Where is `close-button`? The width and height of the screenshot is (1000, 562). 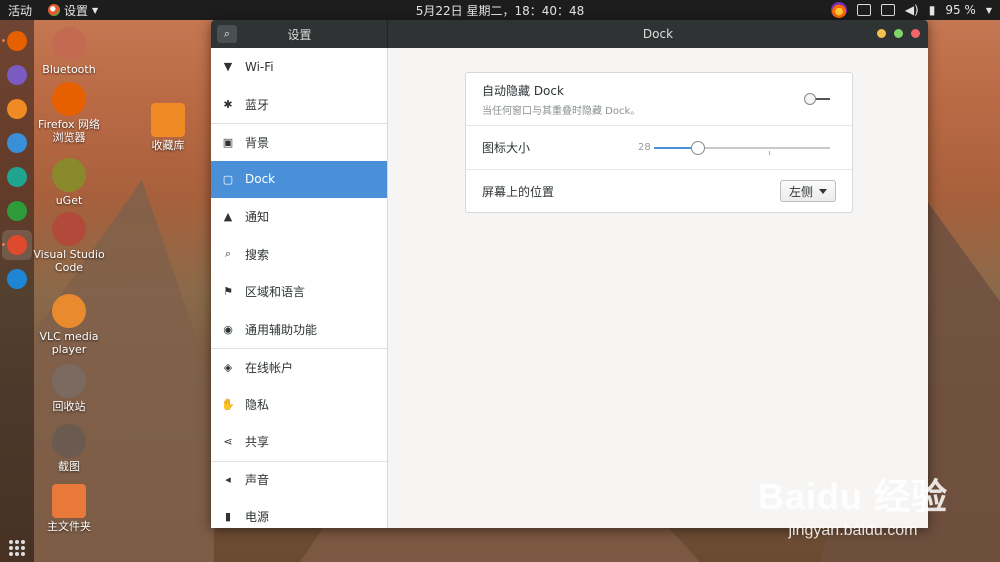 close-button is located at coordinates (915, 33).